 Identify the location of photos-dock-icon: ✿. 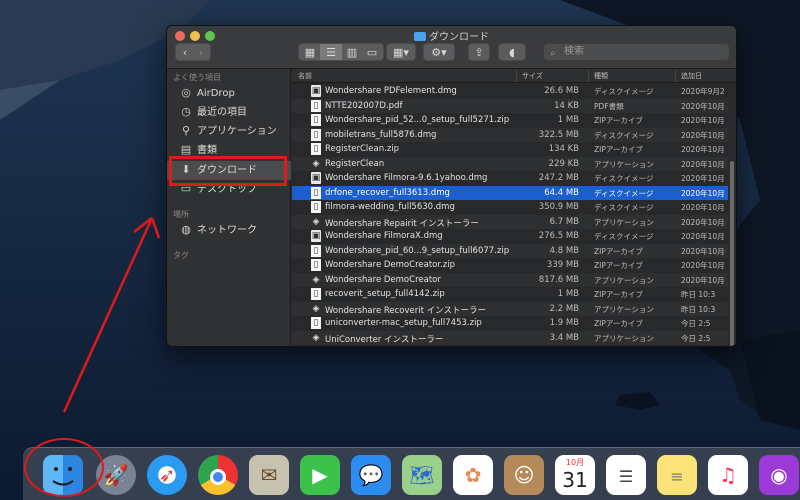
(473, 475).